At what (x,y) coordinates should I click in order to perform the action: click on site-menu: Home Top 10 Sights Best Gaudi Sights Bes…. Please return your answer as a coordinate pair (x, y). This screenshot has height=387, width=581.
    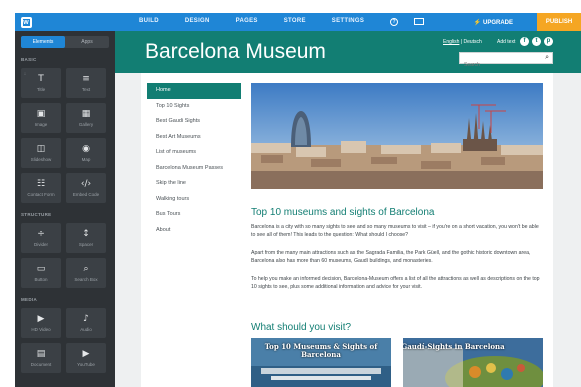
    Looking at the image, I should click on (194, 160).